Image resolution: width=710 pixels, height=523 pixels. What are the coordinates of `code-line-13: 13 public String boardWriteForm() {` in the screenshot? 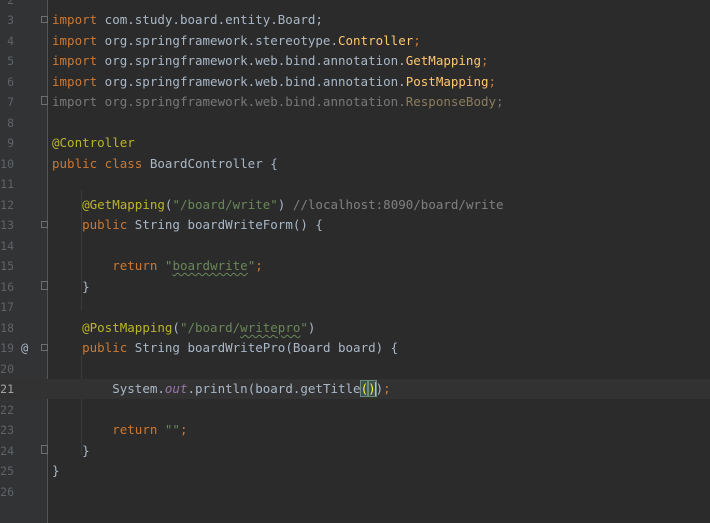 It's located at (355, 225).